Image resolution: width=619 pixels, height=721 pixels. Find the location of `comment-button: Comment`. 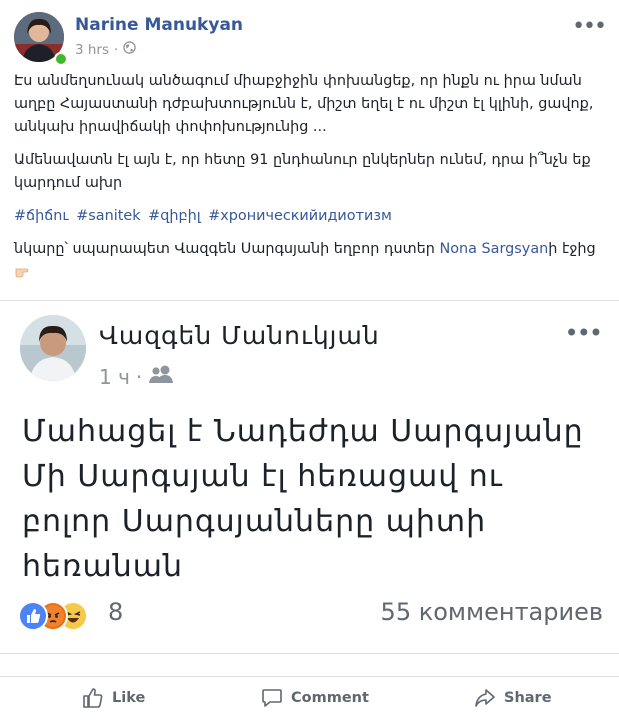

comment-button: Comment is located at coordinates (315, 698).